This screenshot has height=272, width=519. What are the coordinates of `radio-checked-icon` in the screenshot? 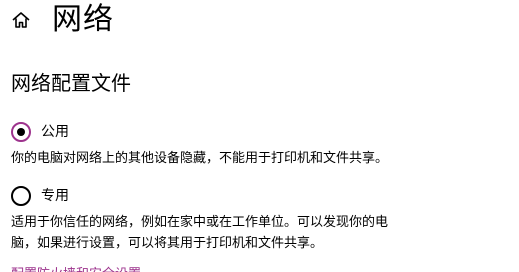 It's located at (21, 132).